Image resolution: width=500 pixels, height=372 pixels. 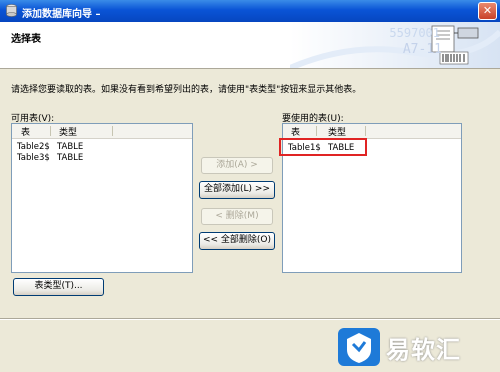 What do you see at coordinates (250, 11) in the screenshot?
I see `title-bar: 添加数据库向导 – ✕` at bounding box center [250, 11].